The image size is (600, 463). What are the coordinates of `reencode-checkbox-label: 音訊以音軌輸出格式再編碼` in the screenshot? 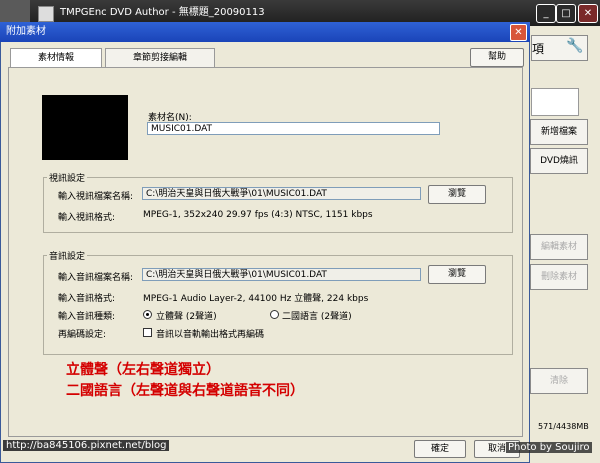 It's located at (210, 335).